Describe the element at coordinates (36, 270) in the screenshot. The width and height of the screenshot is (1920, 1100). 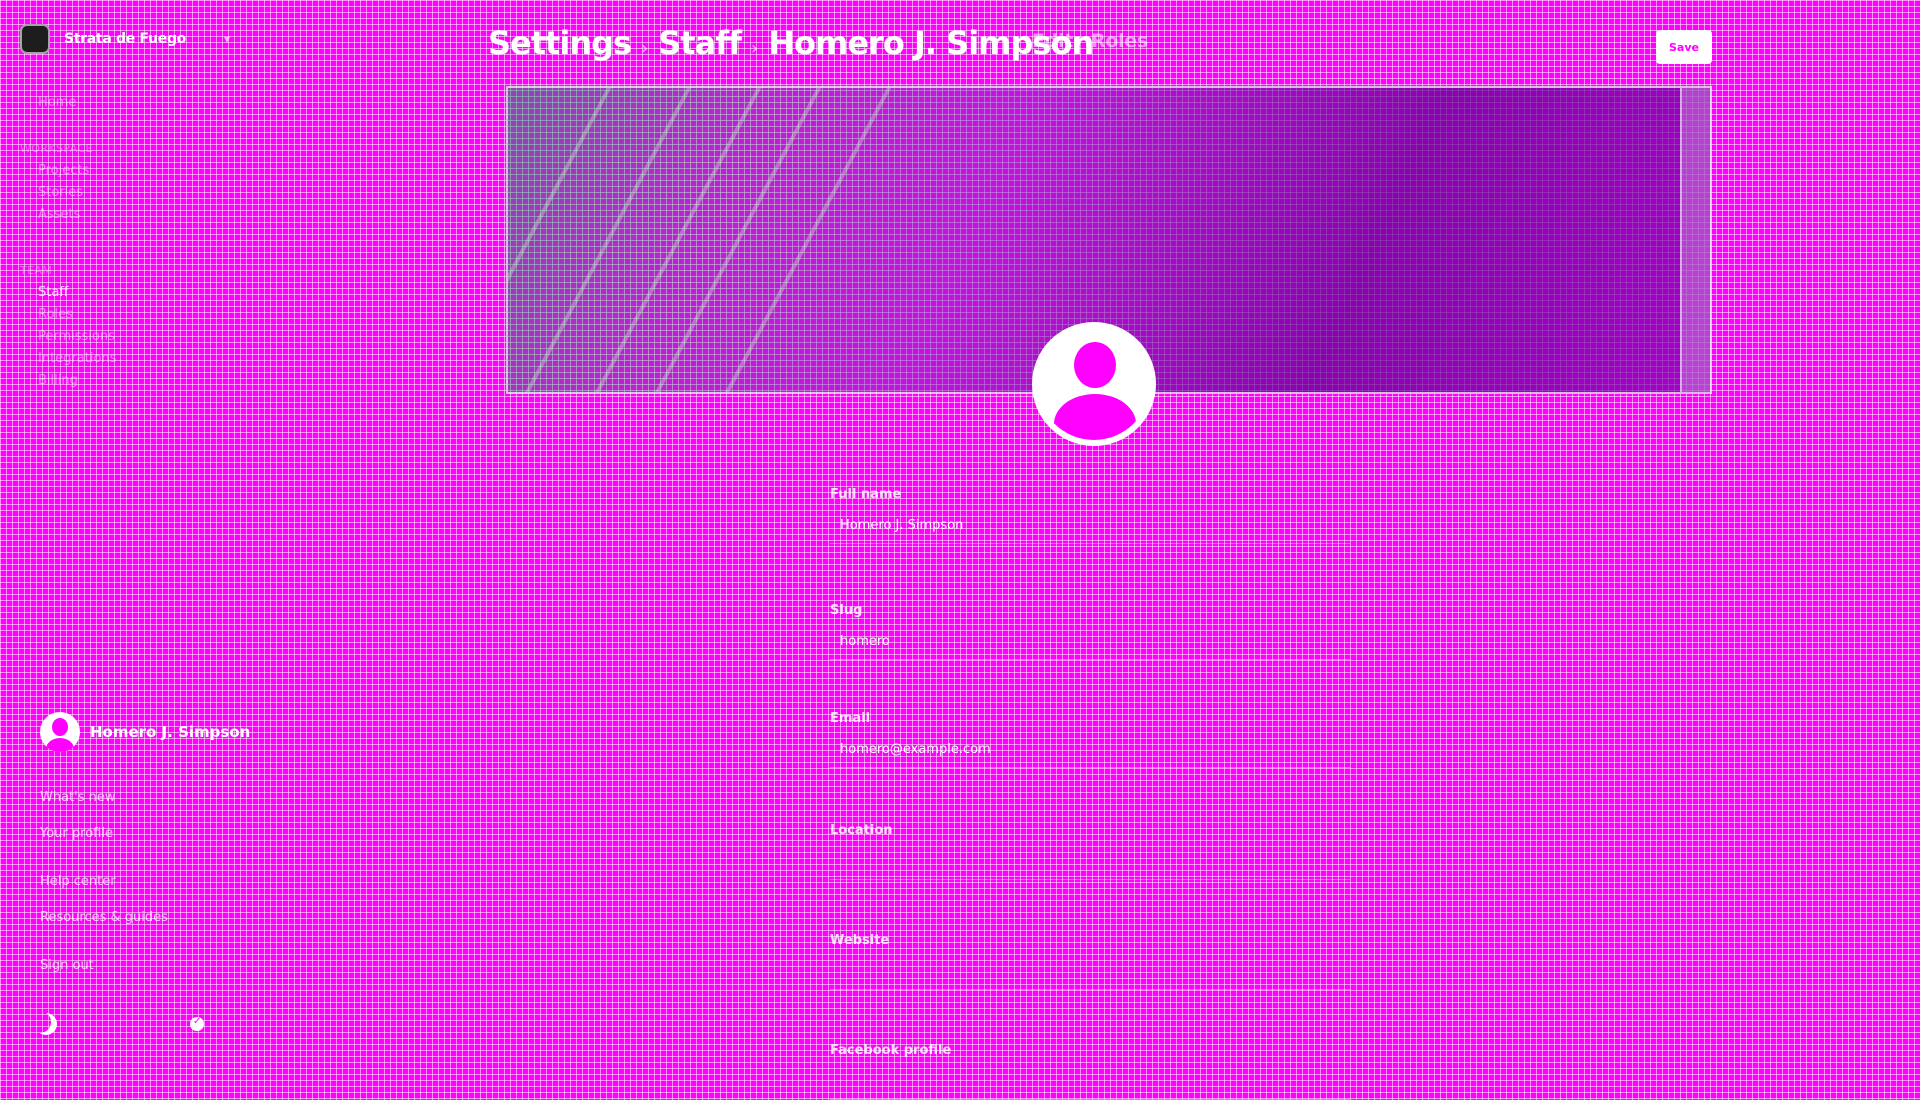
I see `sidebar-section-team: Team` at that location.